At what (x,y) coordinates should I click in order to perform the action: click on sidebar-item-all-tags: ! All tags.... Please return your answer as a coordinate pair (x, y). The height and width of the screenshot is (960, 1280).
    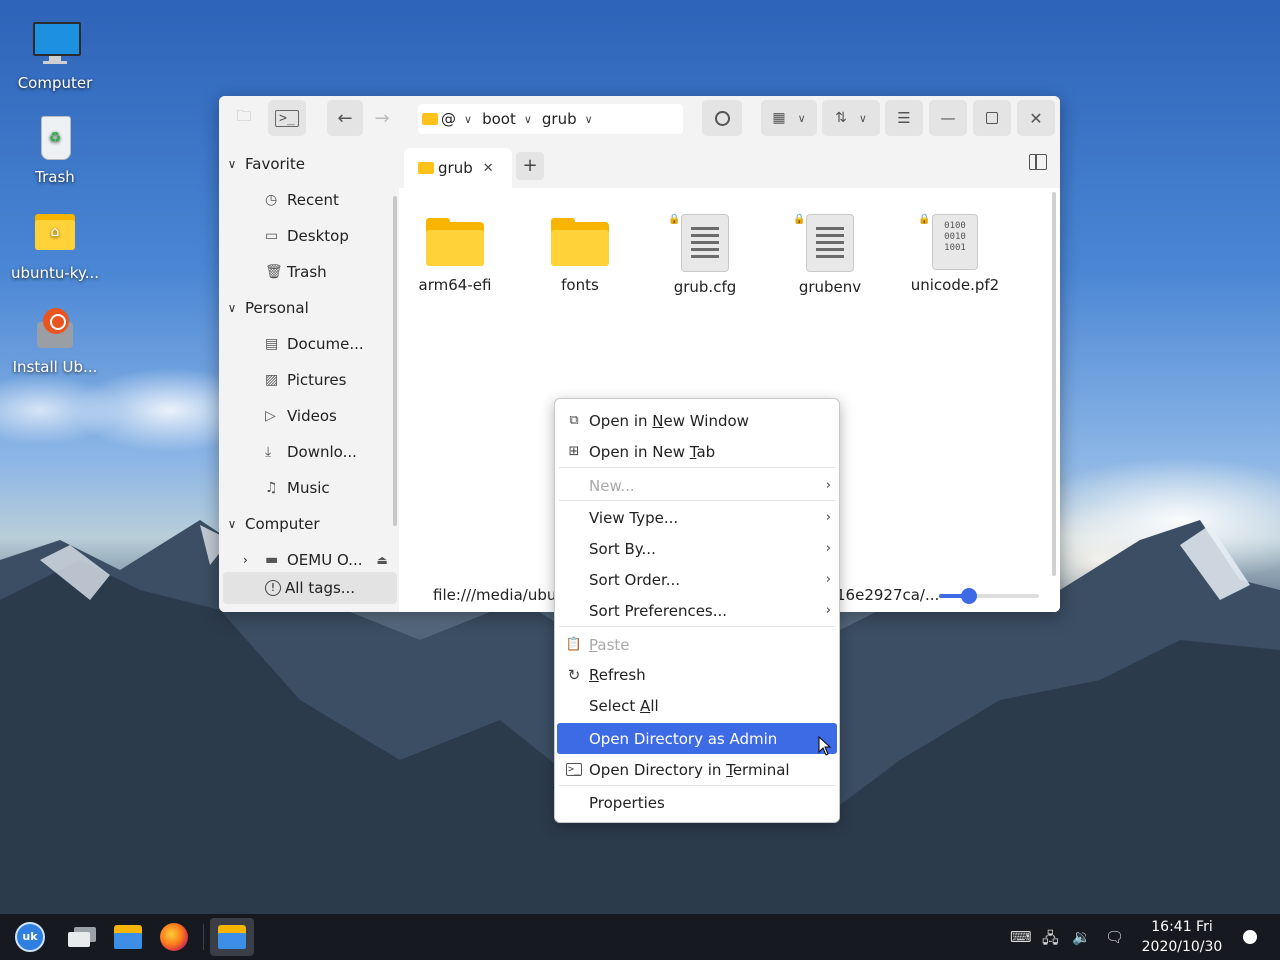
    Looking at the image, I should click on (310, 588).